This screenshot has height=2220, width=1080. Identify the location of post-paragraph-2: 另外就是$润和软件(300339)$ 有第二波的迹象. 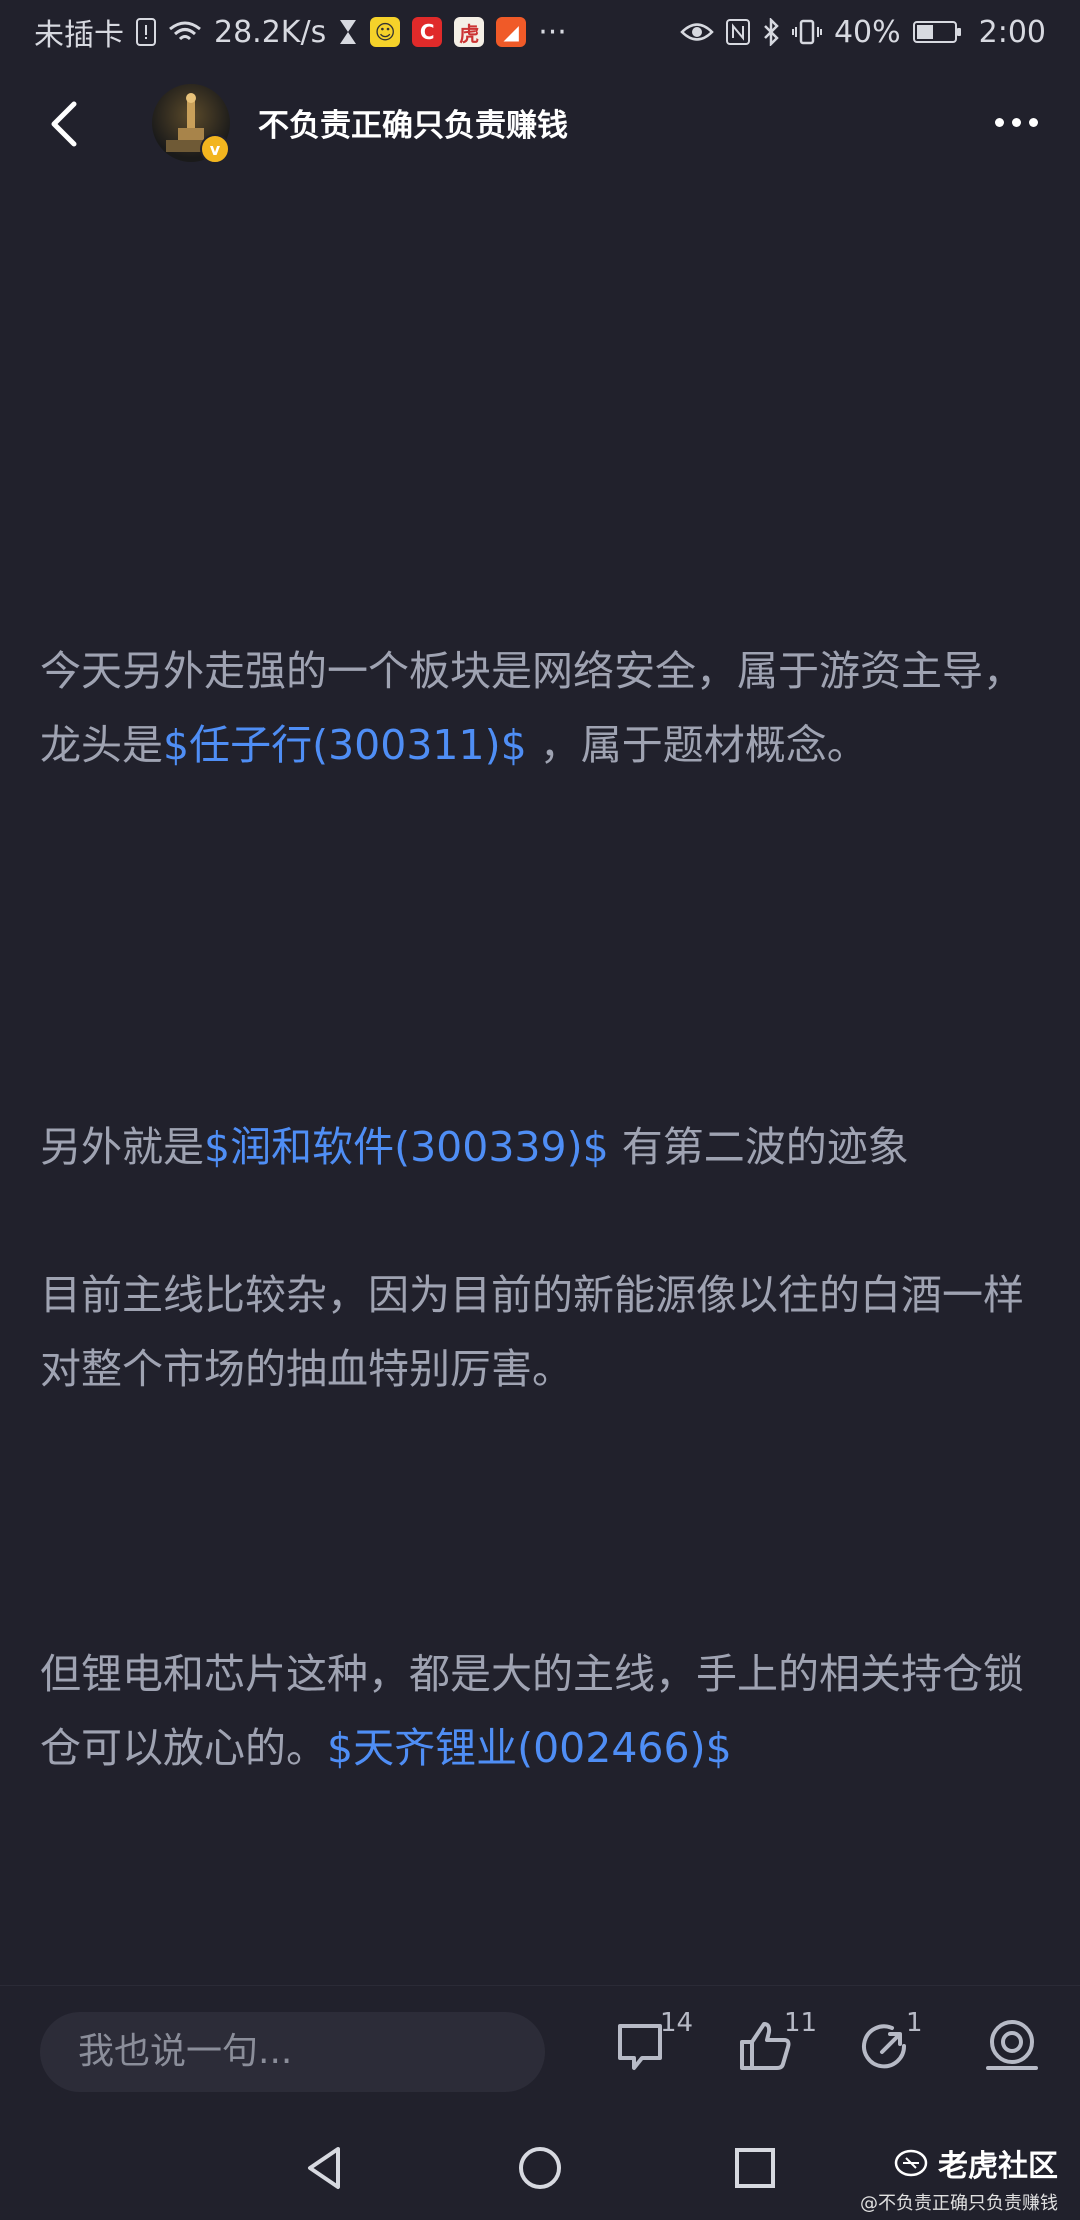
(540, 1147).